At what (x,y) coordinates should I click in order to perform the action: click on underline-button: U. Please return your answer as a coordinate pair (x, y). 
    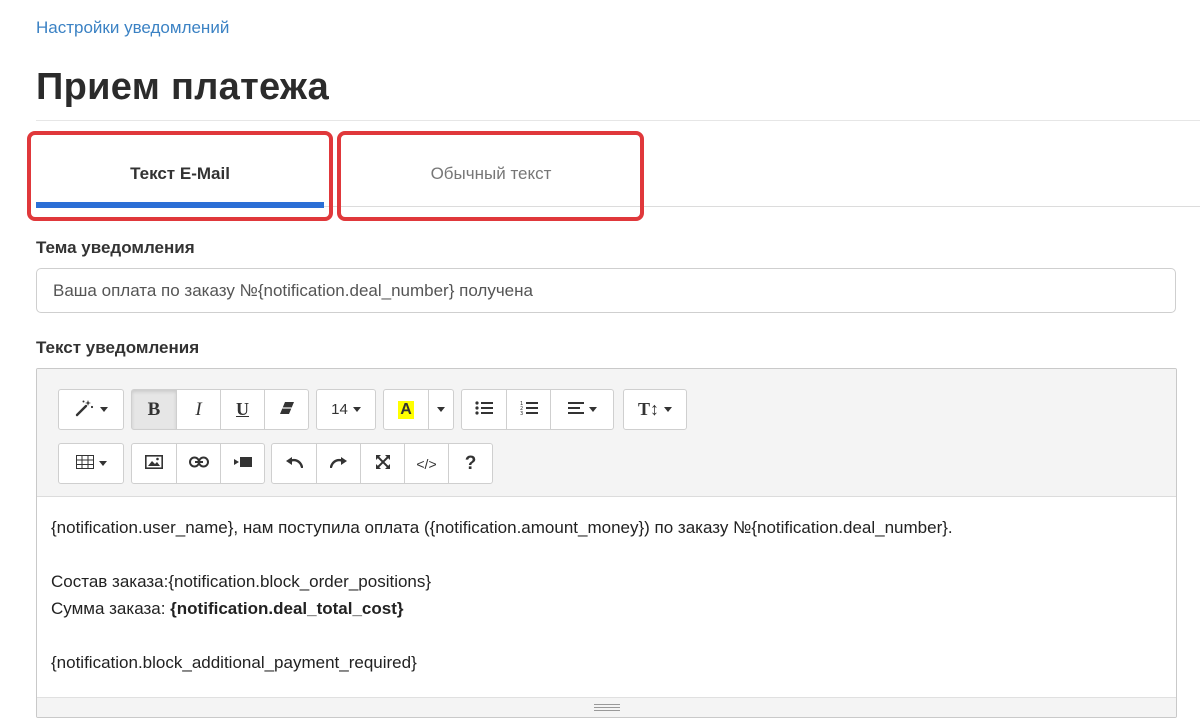
    Looking at the image, I should click on (242, 409).